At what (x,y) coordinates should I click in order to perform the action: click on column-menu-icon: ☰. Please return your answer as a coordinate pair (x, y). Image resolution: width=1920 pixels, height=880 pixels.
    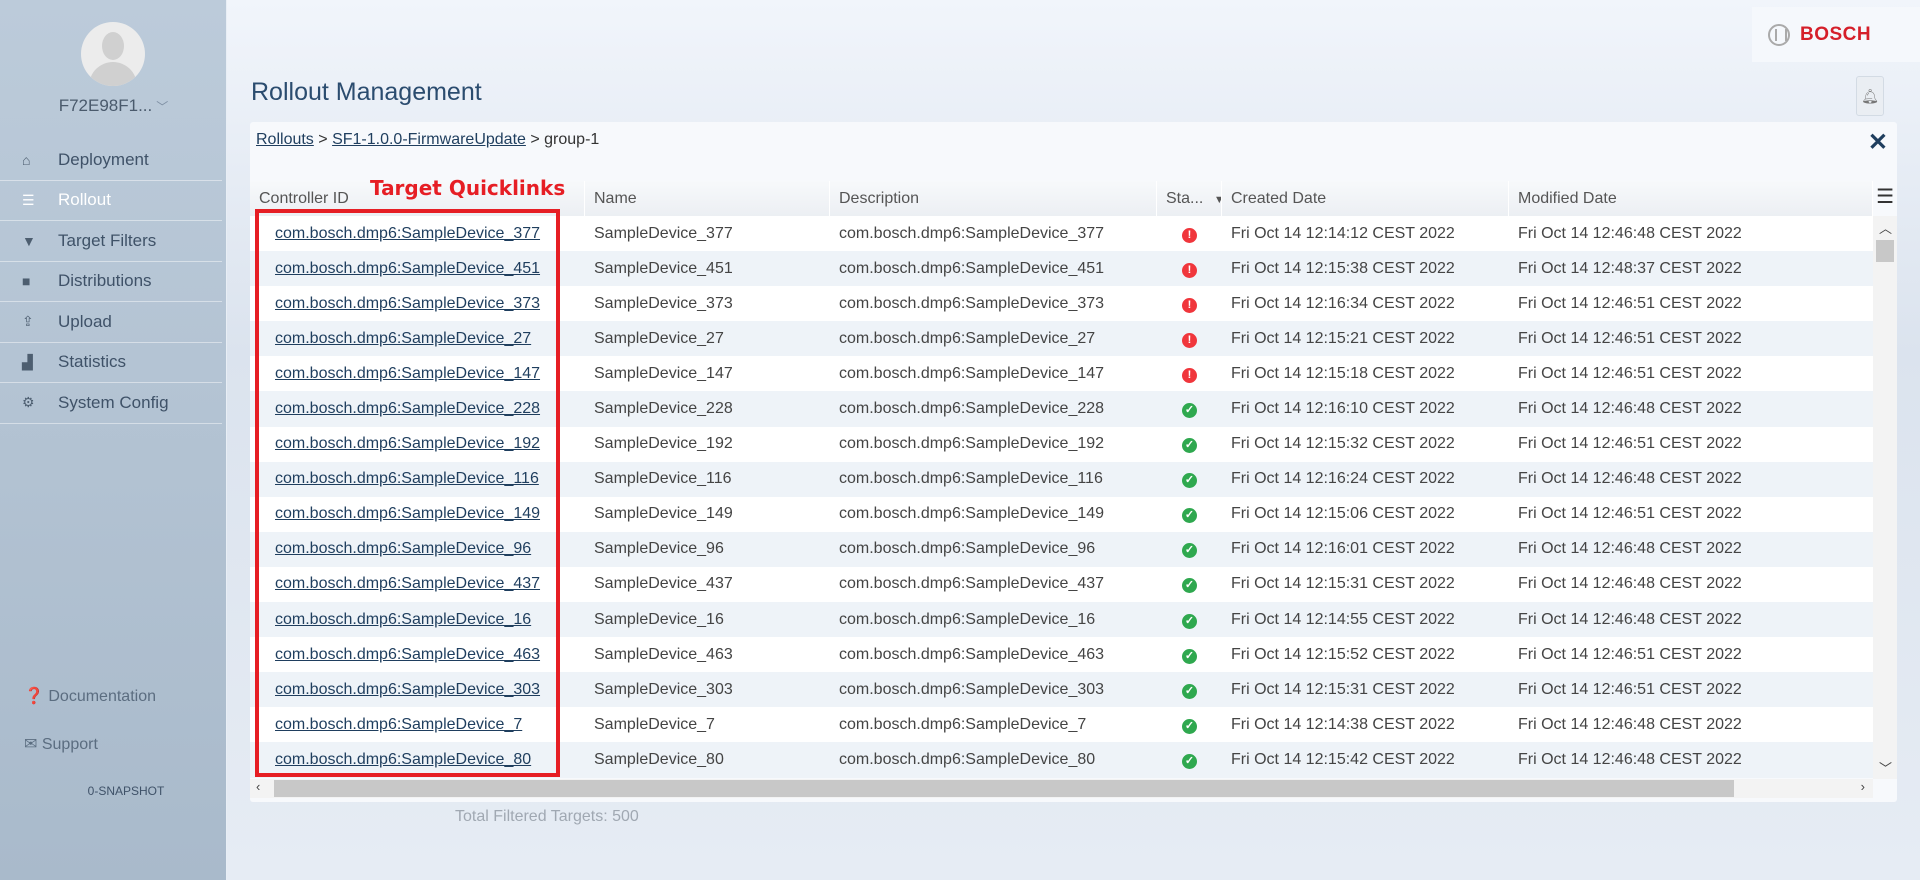
    Looking at the image, I should click on (1885, 196).